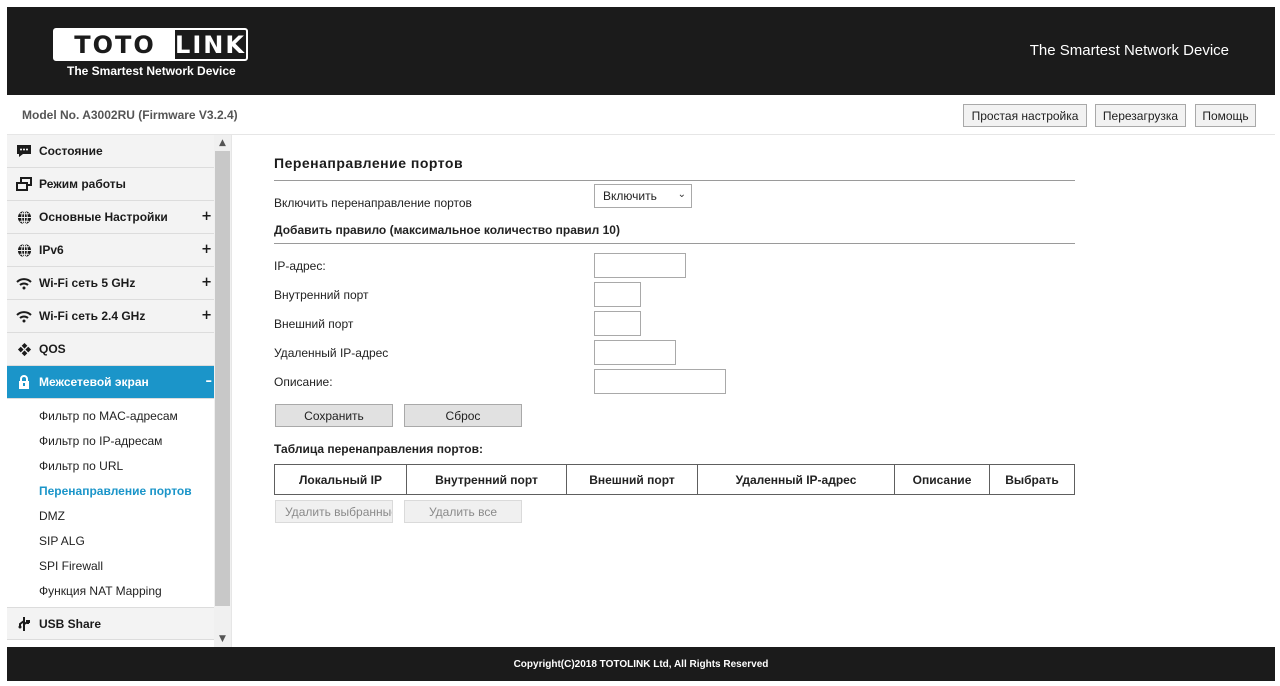 The height and width of the screenshot is (686, 1280). I want to click on reset-button: Сброс, so click(463, 415).